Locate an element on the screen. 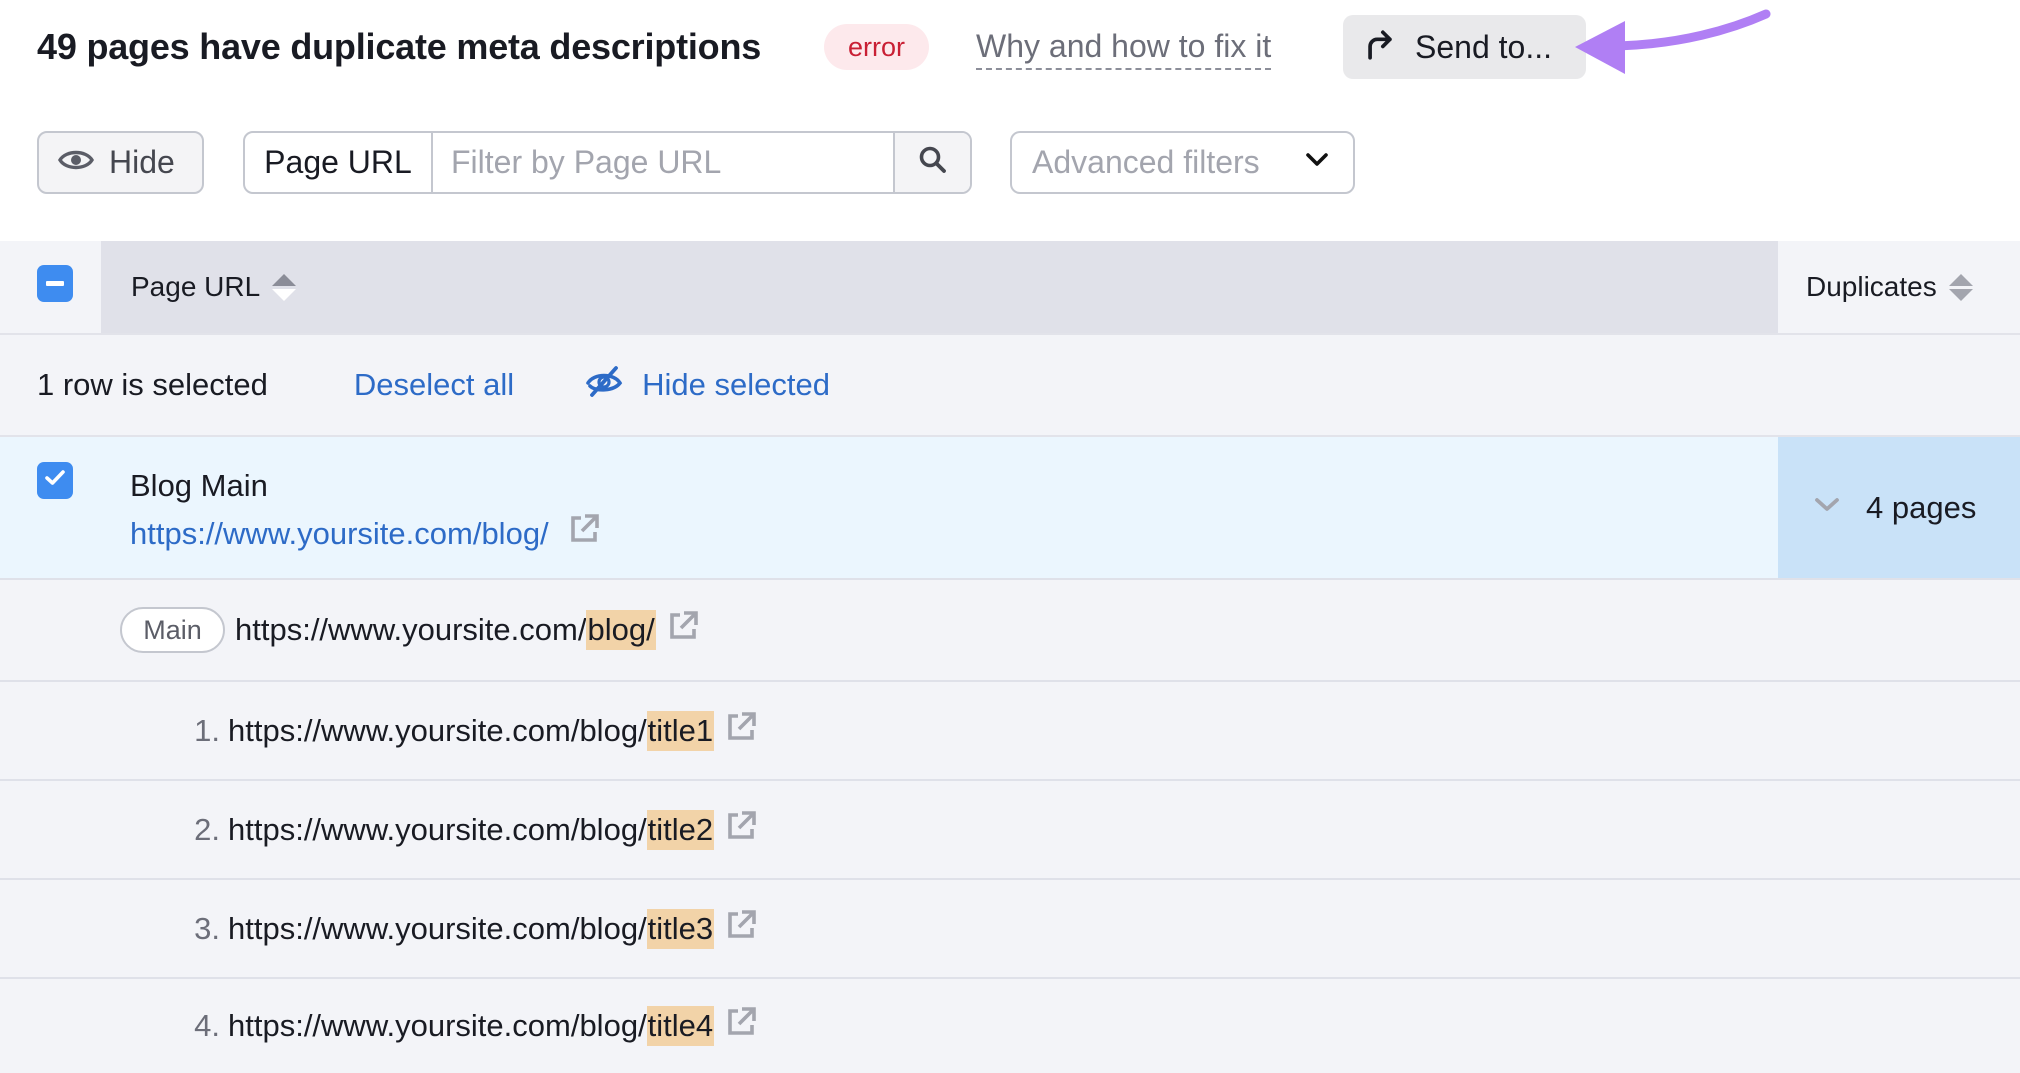  main-url: https://www.yoursite.com/blog/ is located at coordinates (467, 630).